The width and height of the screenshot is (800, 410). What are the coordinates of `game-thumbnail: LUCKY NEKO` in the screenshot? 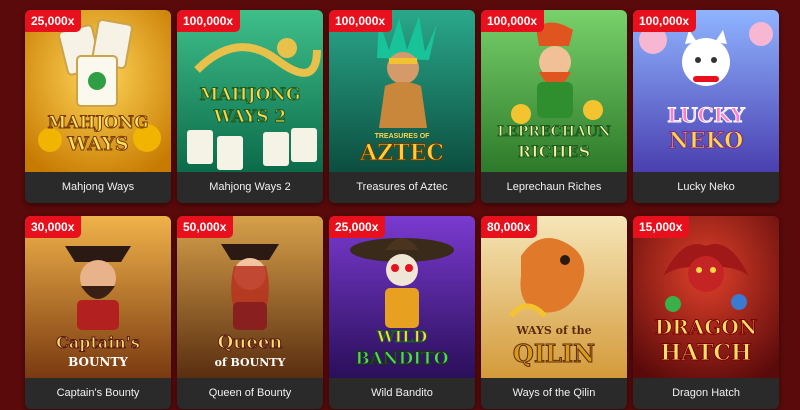 It's located at (706, 91).